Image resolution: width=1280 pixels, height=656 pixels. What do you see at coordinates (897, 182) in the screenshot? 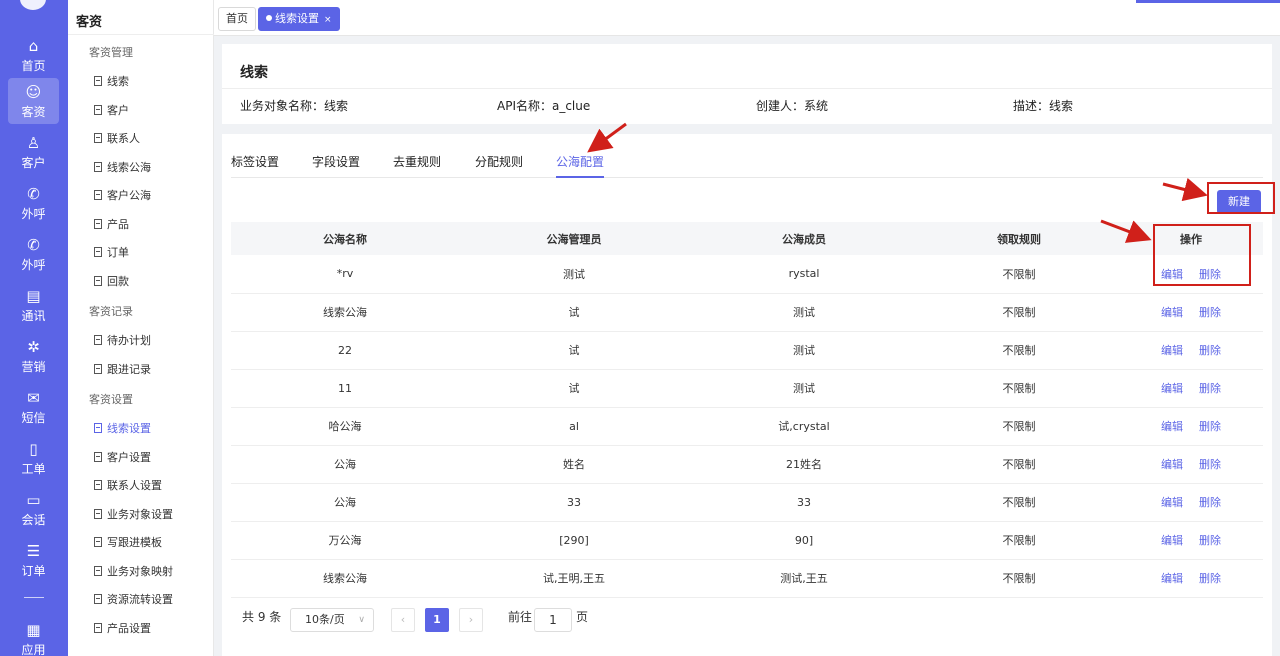
I see `annotation-arrows` at bounding box center [897, 182].